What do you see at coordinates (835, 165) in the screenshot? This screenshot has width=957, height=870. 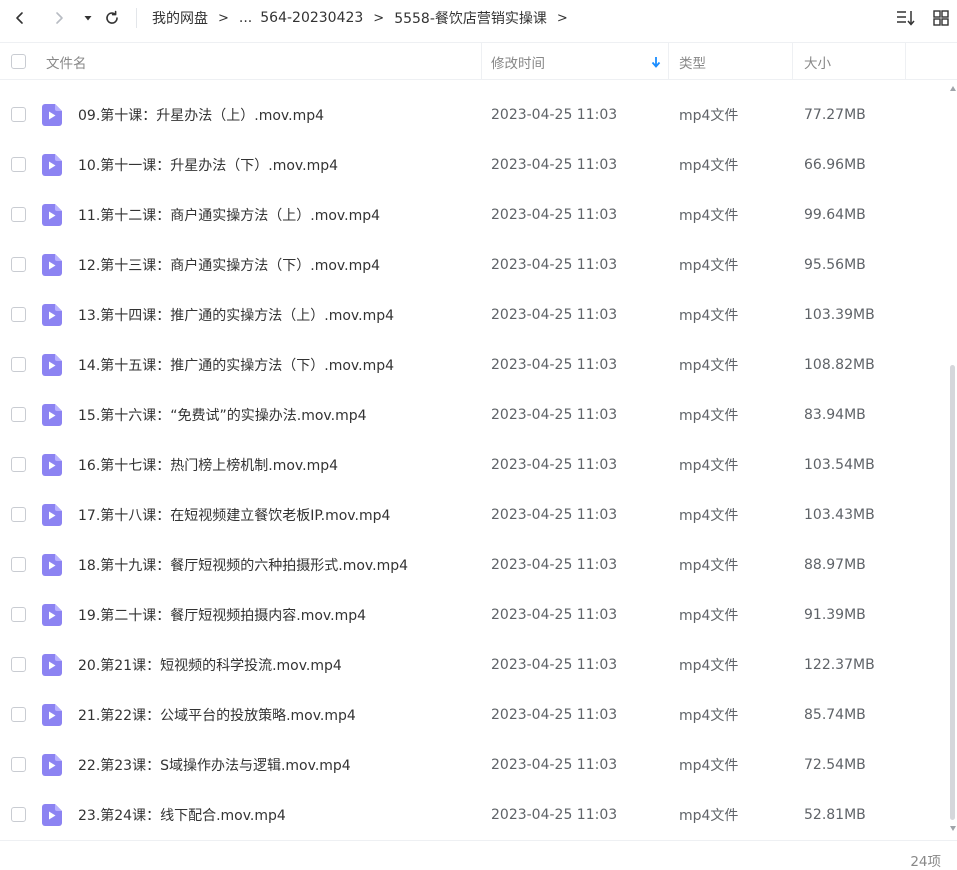 I see `file-size: 66.96MB` at bounding box center [835, 165].